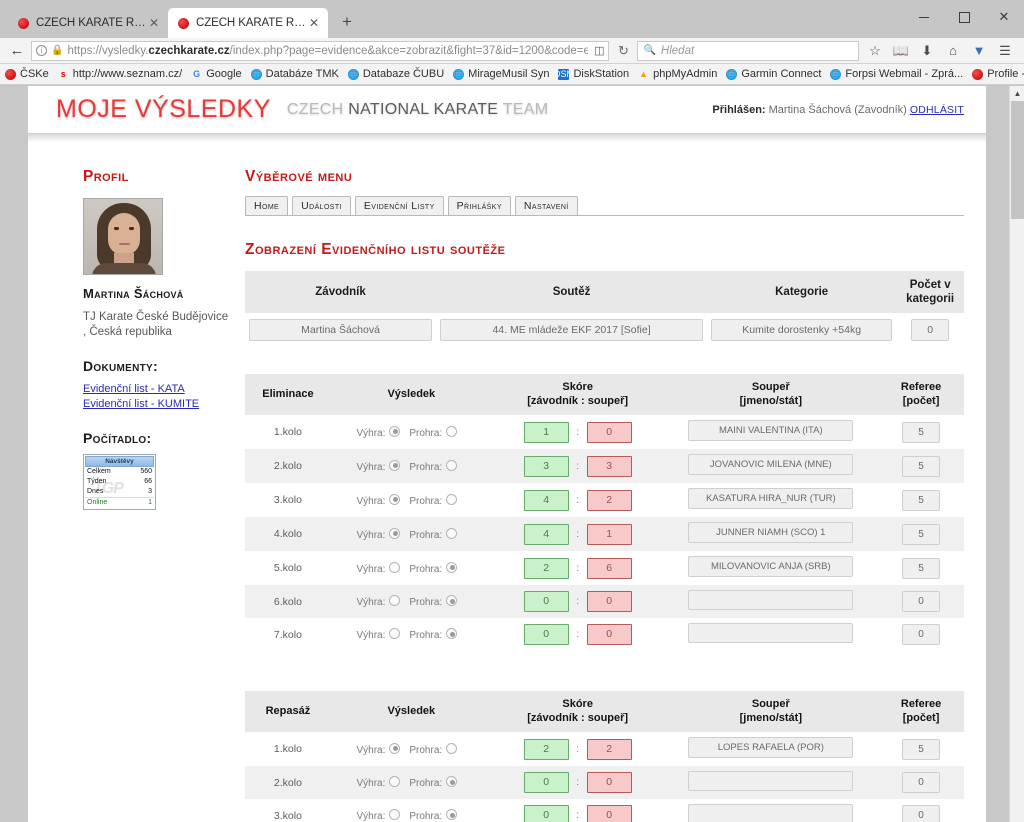 This screenshot has width=1024, height=822. I want to click on browser-tab-2: CZECH KARATE RANKING ✕, so click(248, 23).